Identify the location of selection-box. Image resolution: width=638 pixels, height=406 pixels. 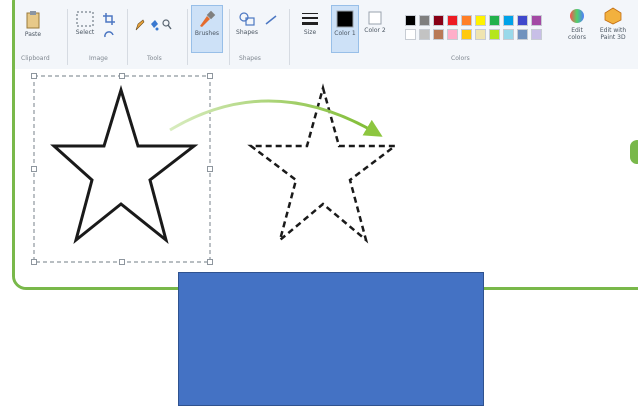
(122, 169).